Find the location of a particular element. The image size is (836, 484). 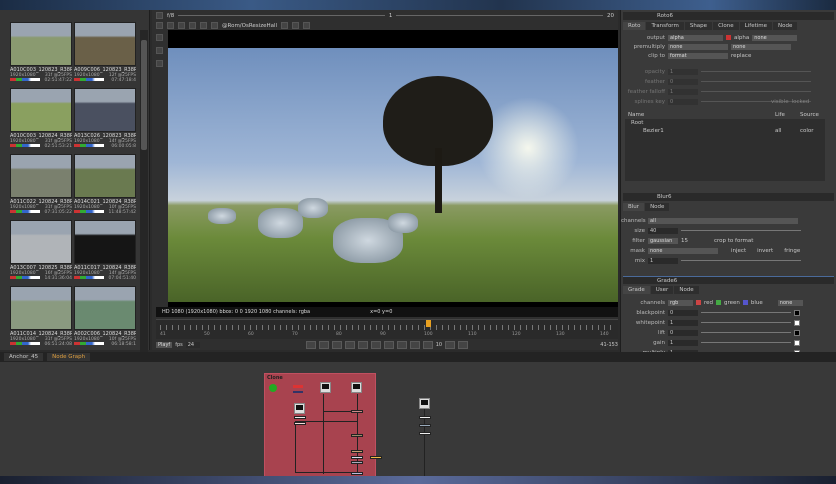

first-frame-button is located at coordinates (310, 345).